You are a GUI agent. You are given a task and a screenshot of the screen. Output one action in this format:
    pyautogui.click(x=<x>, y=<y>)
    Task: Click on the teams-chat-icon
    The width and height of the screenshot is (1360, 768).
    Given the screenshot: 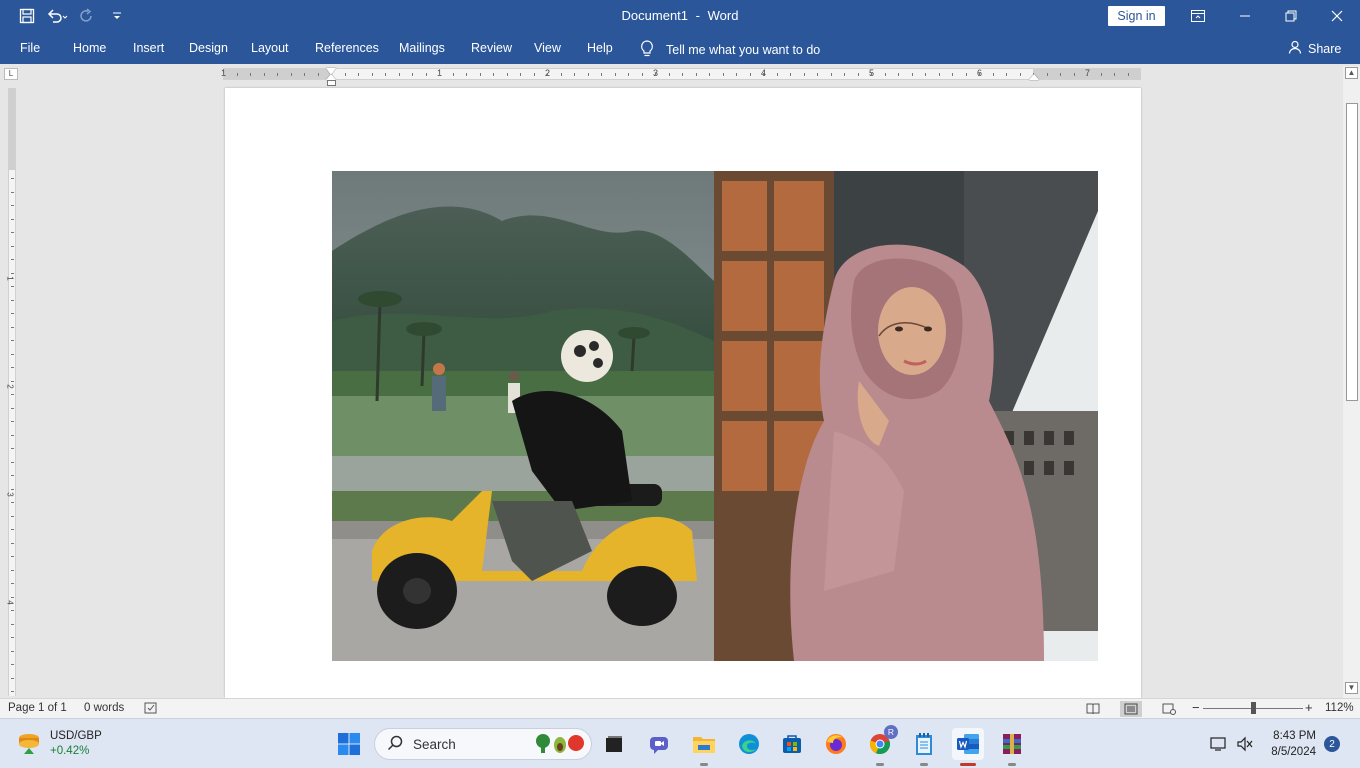 What is the action you would take?
    pyautogui.click(x=659, y=744)
    